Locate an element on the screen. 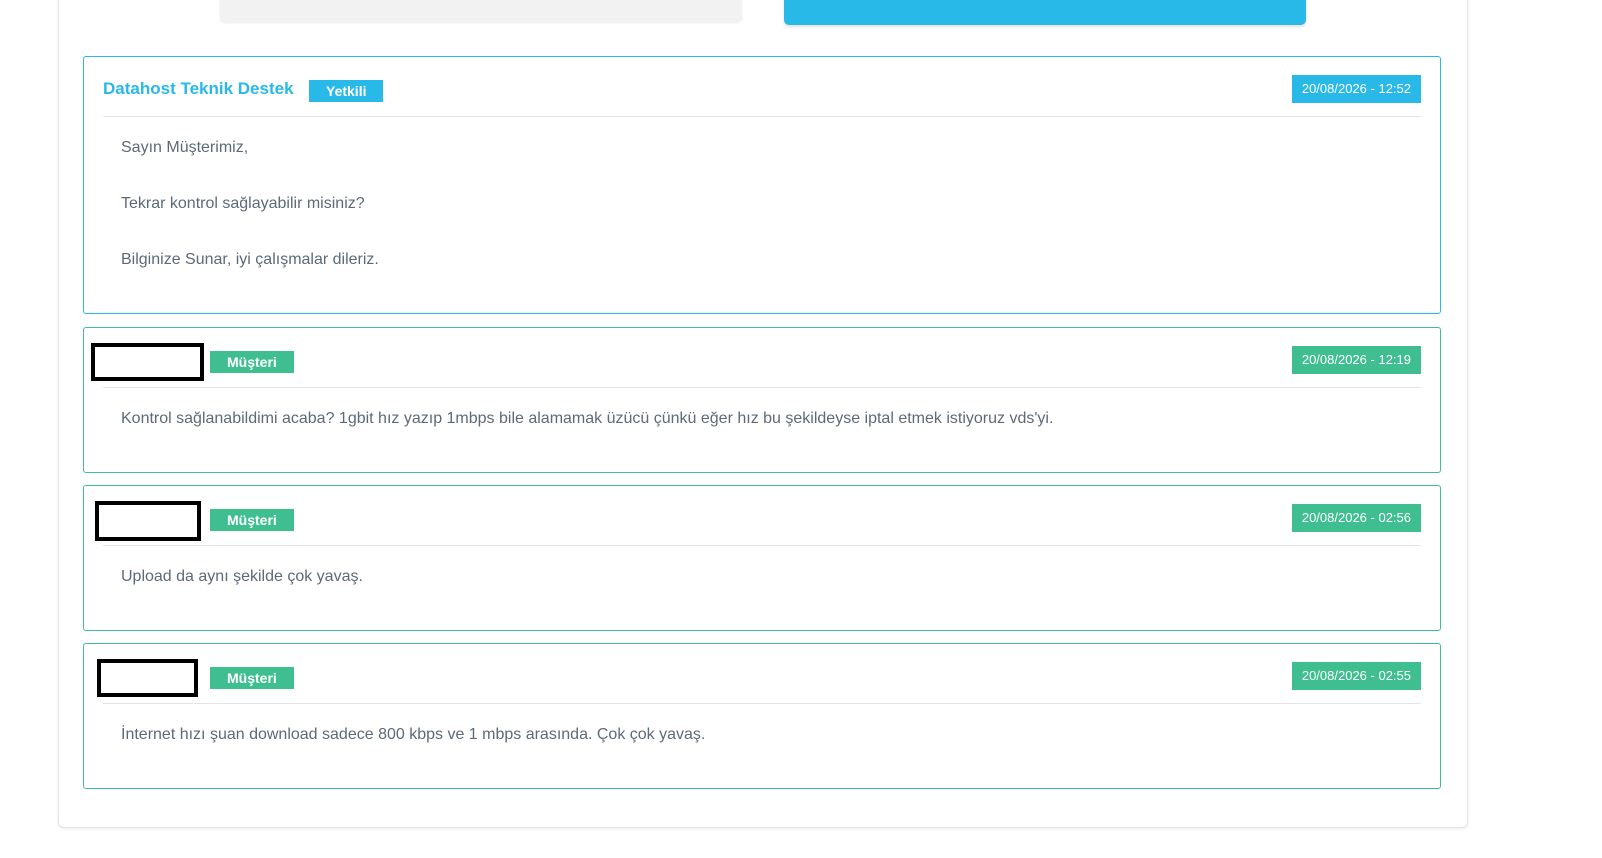 This screenshot has width=1602, height=858. secondary-action-button is located at coordinates (481, 11).